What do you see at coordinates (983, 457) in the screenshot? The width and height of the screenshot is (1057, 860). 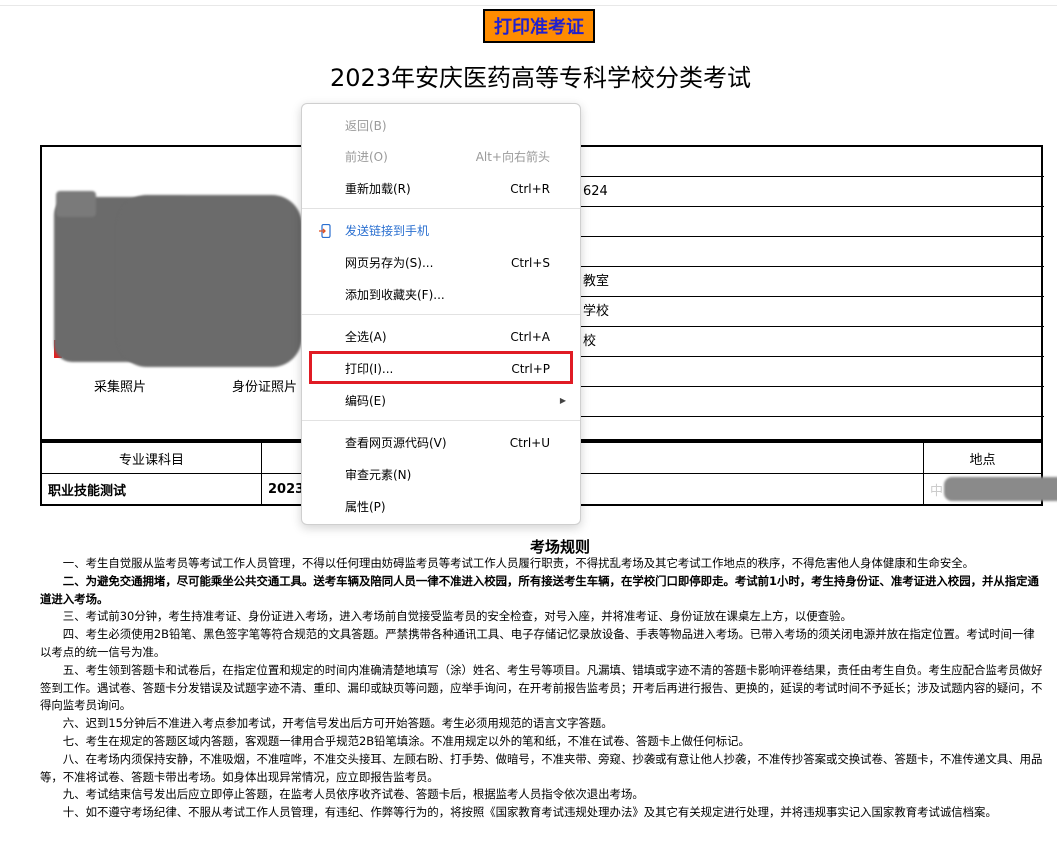 I see `location-header: 地点` at bounding box center [983, 457].